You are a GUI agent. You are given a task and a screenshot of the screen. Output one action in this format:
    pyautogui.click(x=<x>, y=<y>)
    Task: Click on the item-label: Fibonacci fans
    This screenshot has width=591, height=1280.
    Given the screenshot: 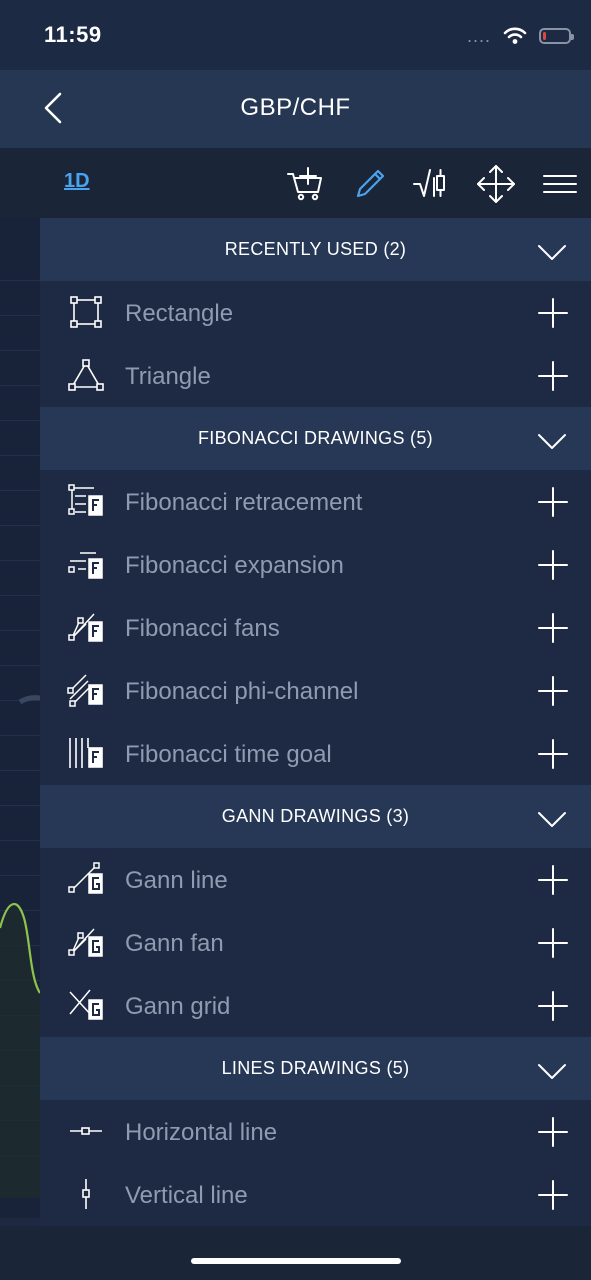 What is the action you would take?
    pyautogui.click(x=202, y=628)
    